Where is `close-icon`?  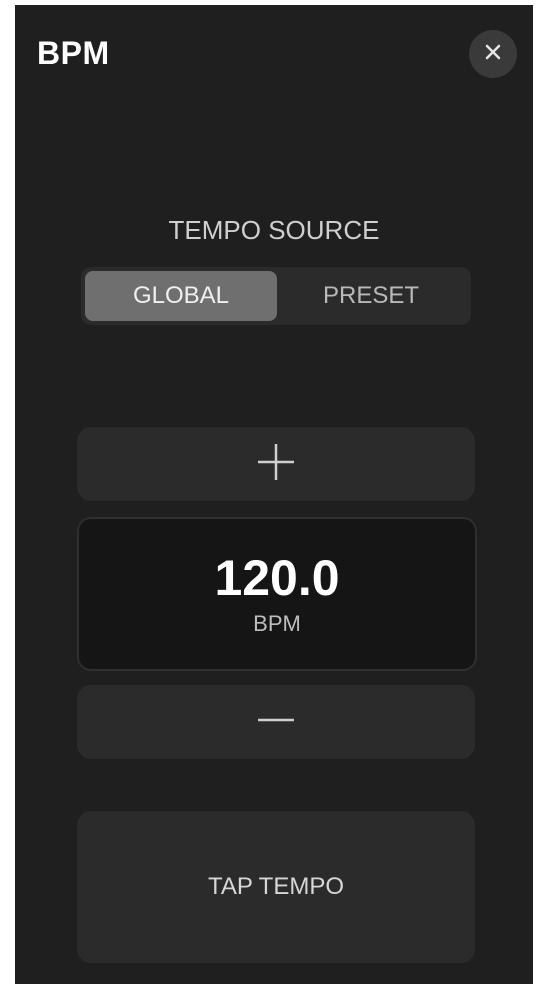 close-icon is located at coordinates (493, 54).